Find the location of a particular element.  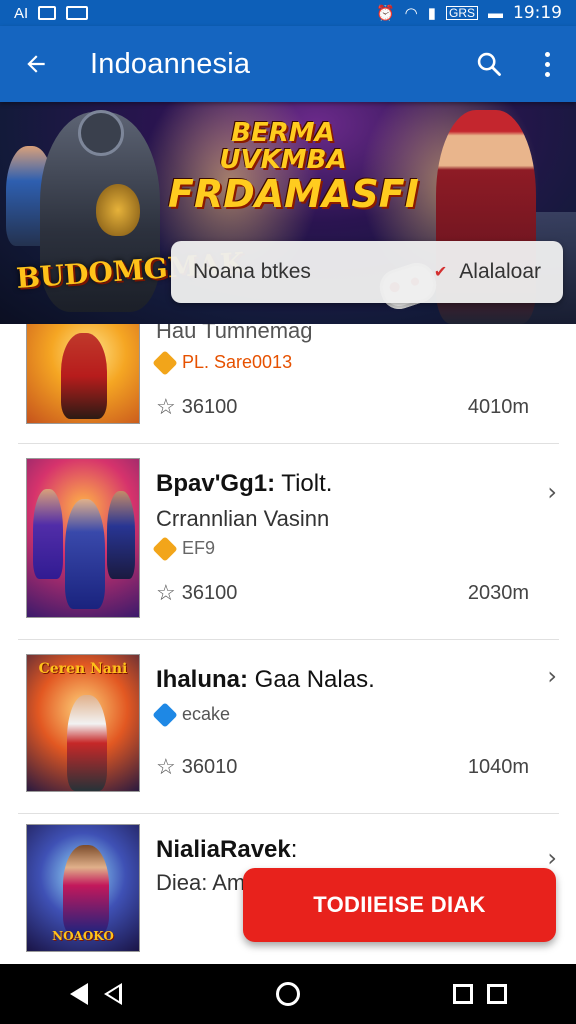

status-left: AI is located at coordinates (51, 13).